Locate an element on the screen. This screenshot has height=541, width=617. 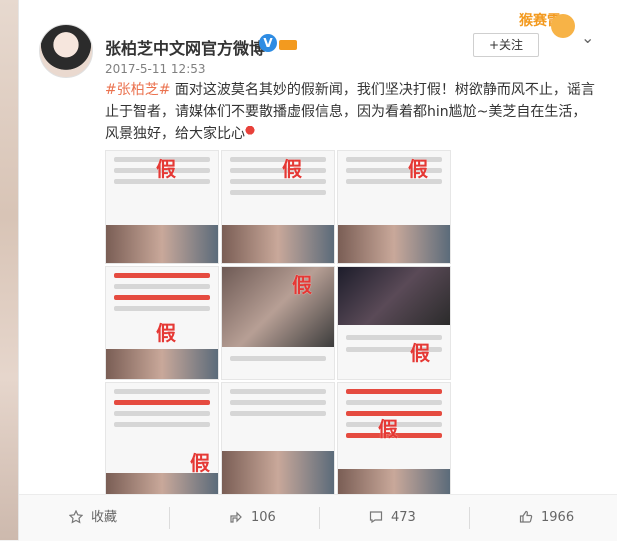
comment-button: 473 is located at coordinates (392, 518).